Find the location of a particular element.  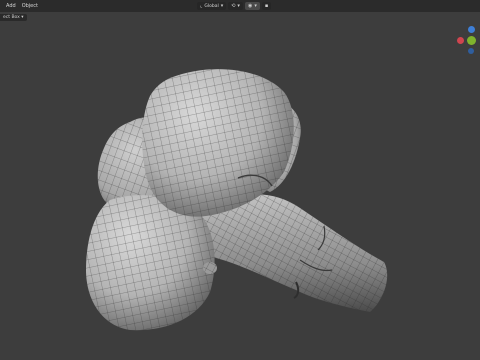

viewport-tools: ⌞ Global ▾ ⟲ ▾ ◉ ▾ ▪ is located at coordinates (234, 6).